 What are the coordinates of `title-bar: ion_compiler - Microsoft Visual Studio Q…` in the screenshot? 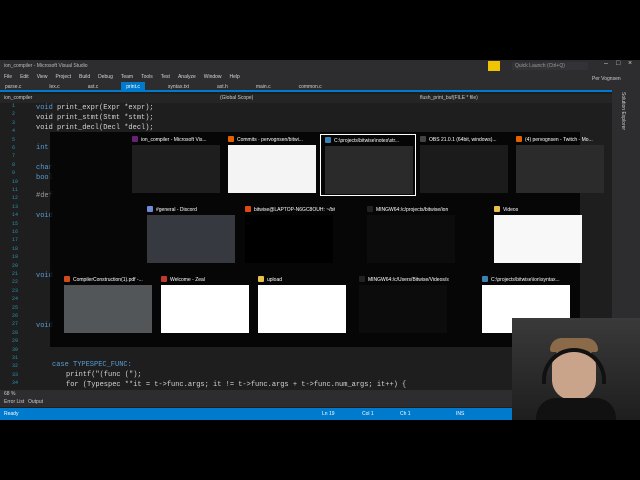 It's located at (320, 66).